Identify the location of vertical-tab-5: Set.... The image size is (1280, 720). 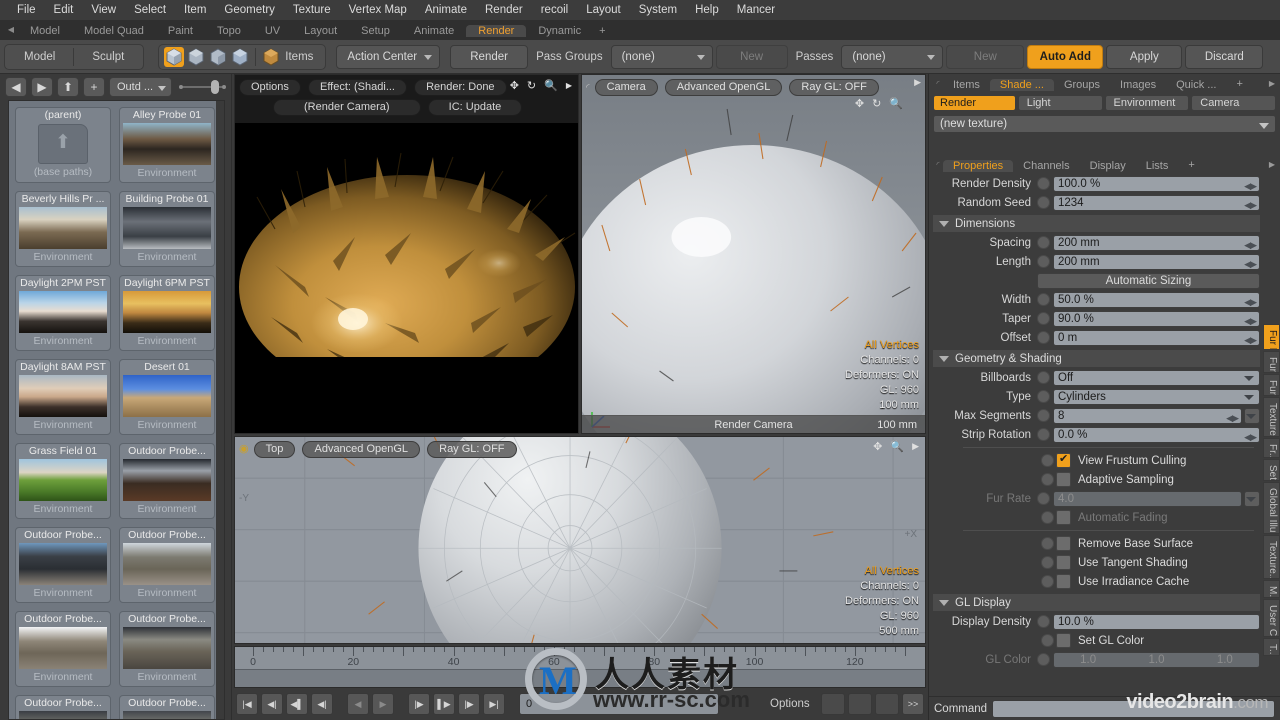
(1271, 470).